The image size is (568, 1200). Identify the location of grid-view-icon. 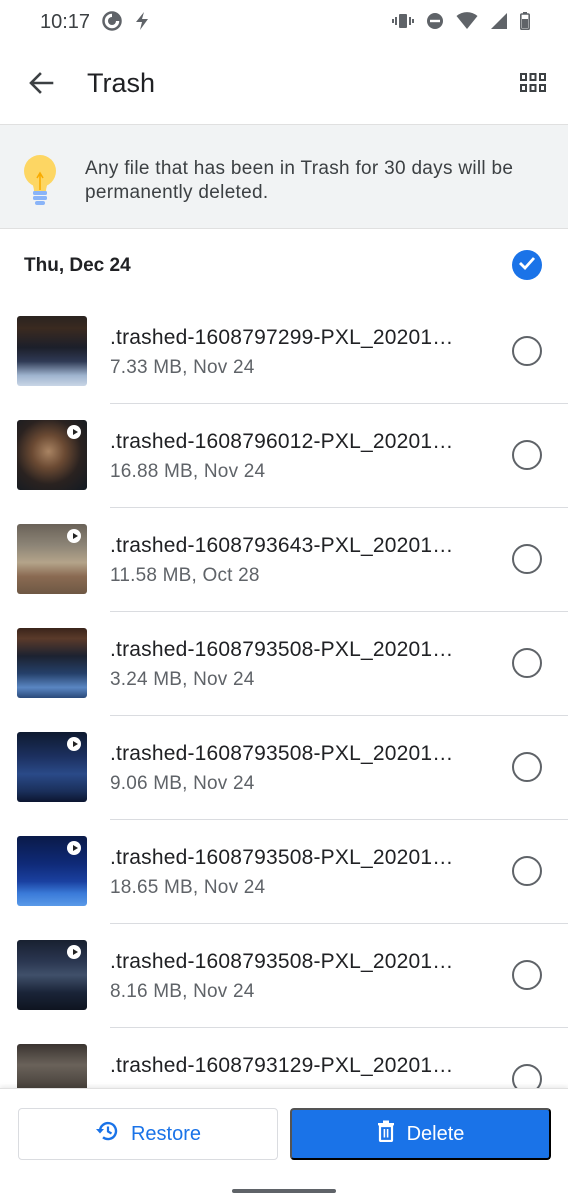
(533, 85).